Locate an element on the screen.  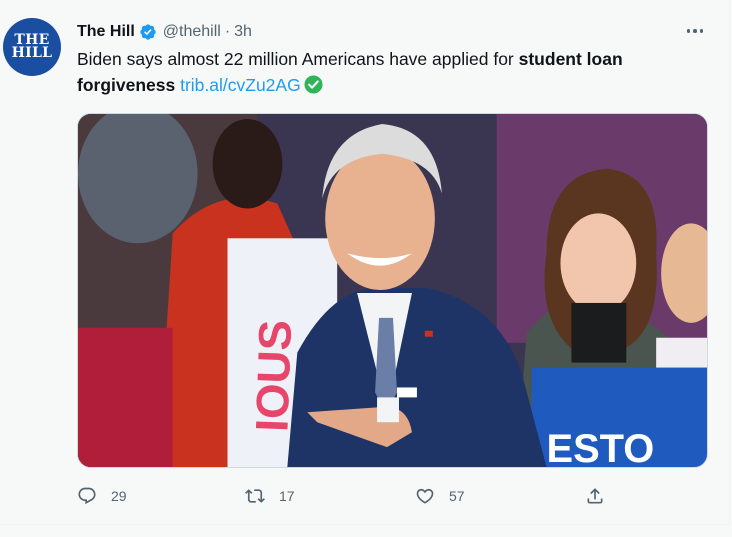
tweet-timestamp: 3h is located at coordinates (243, 32).